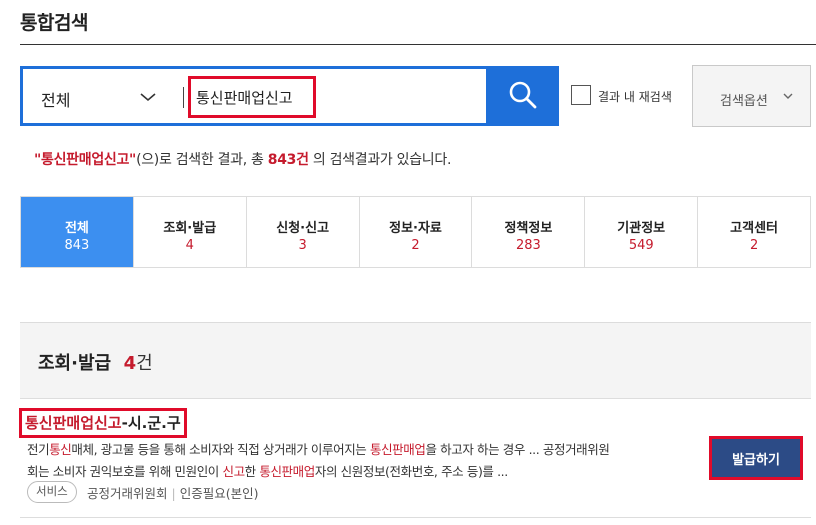 The height and width of the screenshot is (525, 816). Describe the element at coordinates (528, 228) in the screenshot. I see `tab-label: 정책정보` at that location.